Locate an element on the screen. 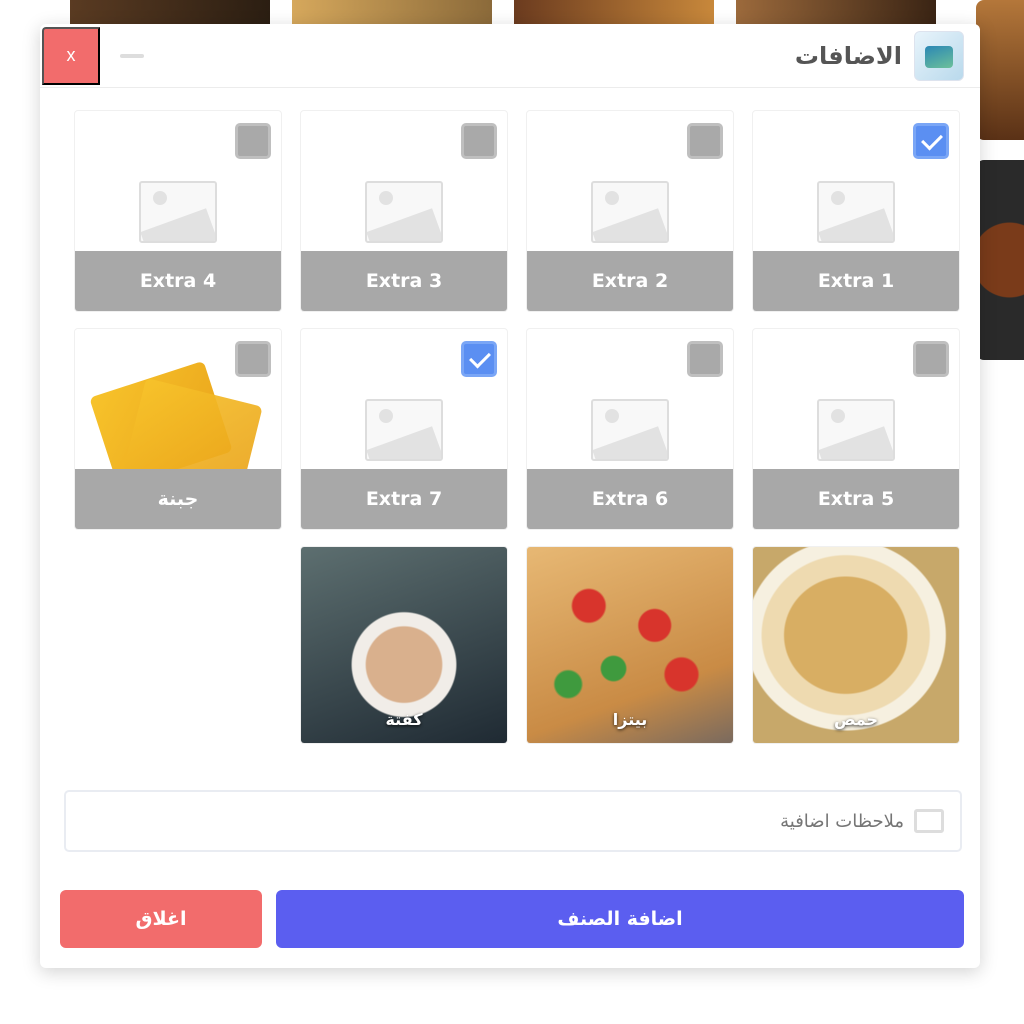  modal-title: الاضافات is located at coordinates (848, 55).